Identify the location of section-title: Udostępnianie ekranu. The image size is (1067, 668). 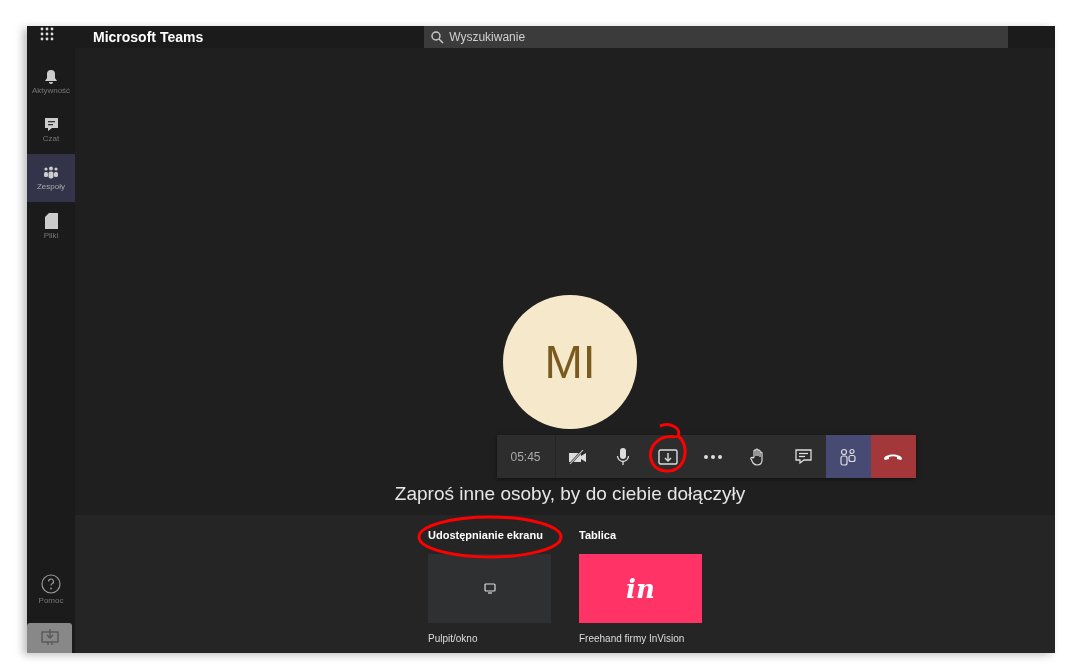
(486, 535).